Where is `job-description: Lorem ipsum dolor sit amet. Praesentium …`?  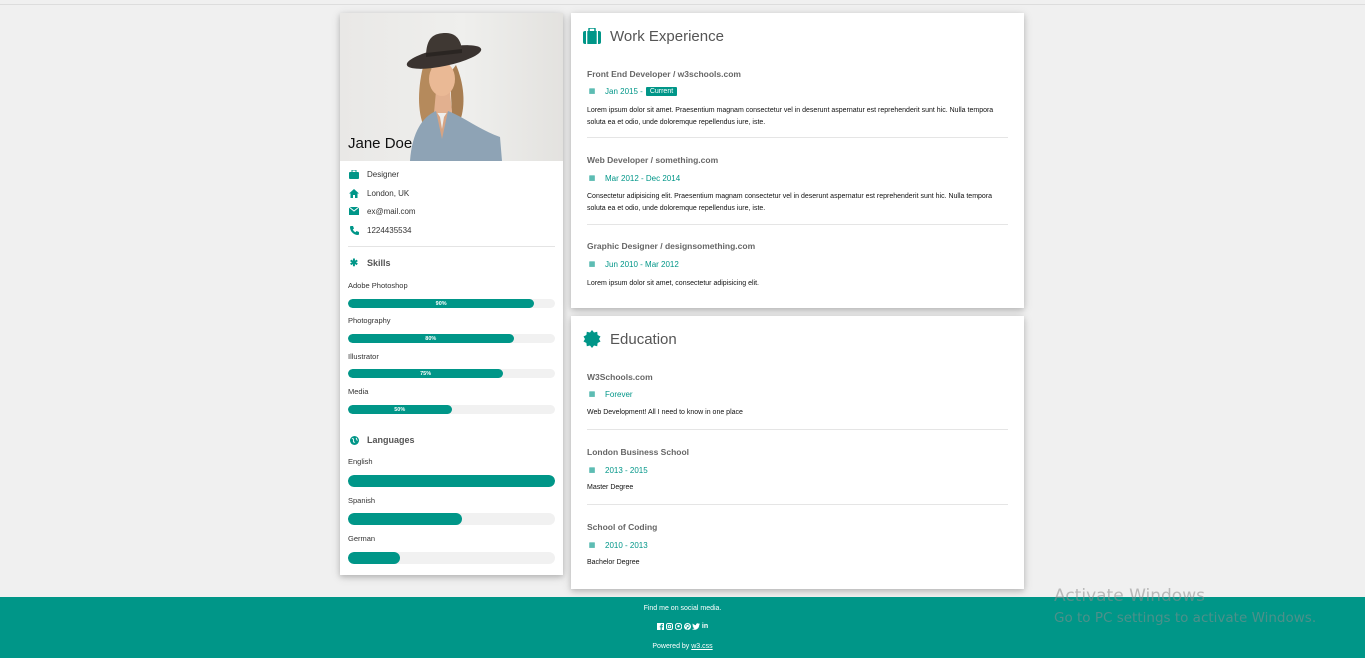
job-description: Lorem ipsum dolor sit amet. Praesentium … is located at coordinates (790, 116).